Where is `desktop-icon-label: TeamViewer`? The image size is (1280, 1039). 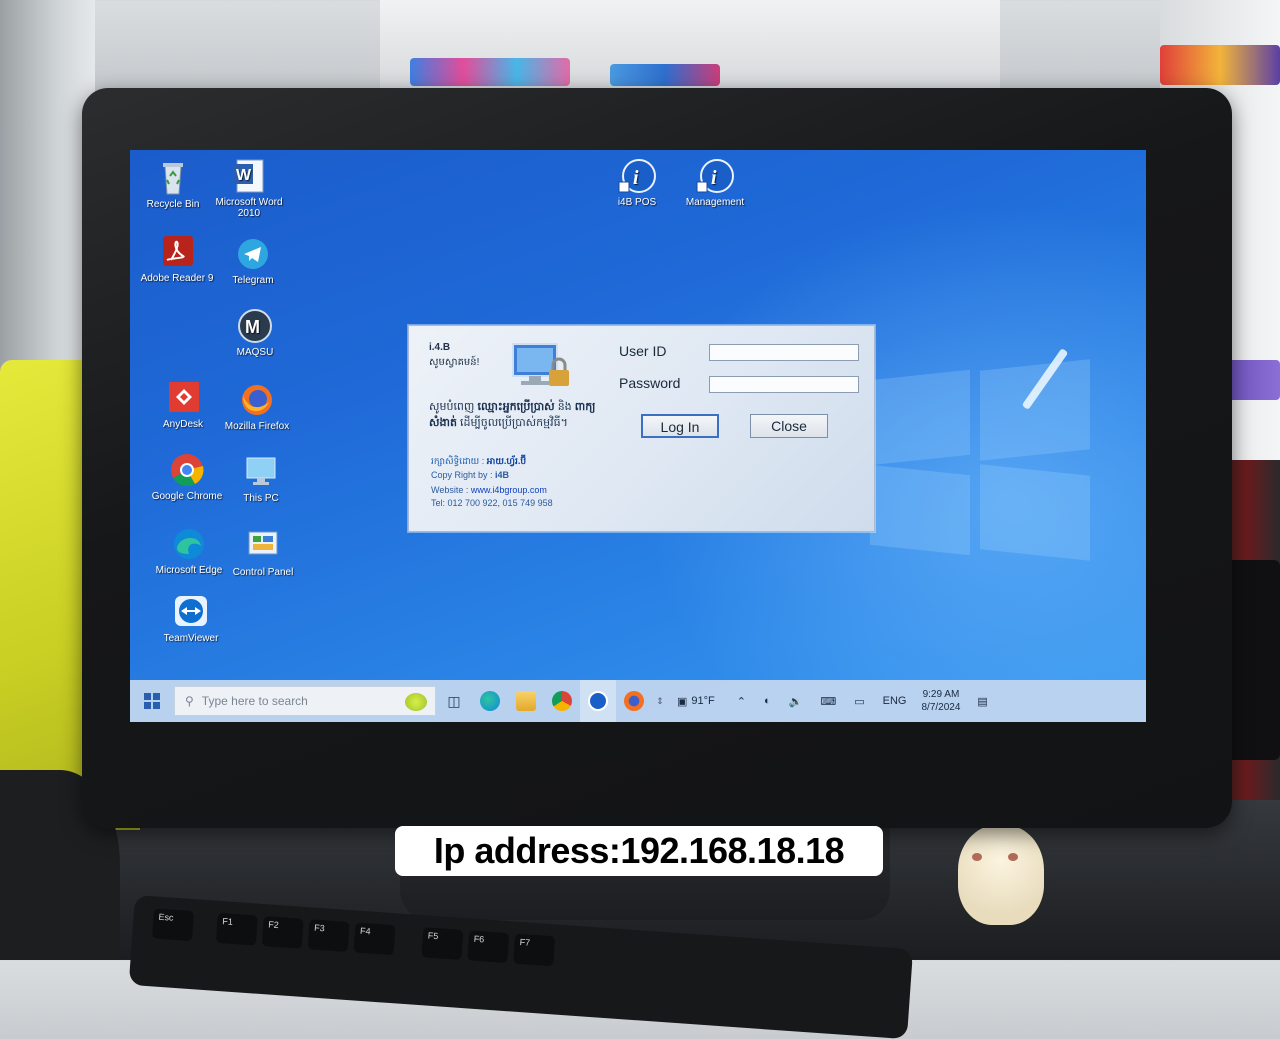 desktop-icon-label: TeamViewer is located at coordinates (191, 638).